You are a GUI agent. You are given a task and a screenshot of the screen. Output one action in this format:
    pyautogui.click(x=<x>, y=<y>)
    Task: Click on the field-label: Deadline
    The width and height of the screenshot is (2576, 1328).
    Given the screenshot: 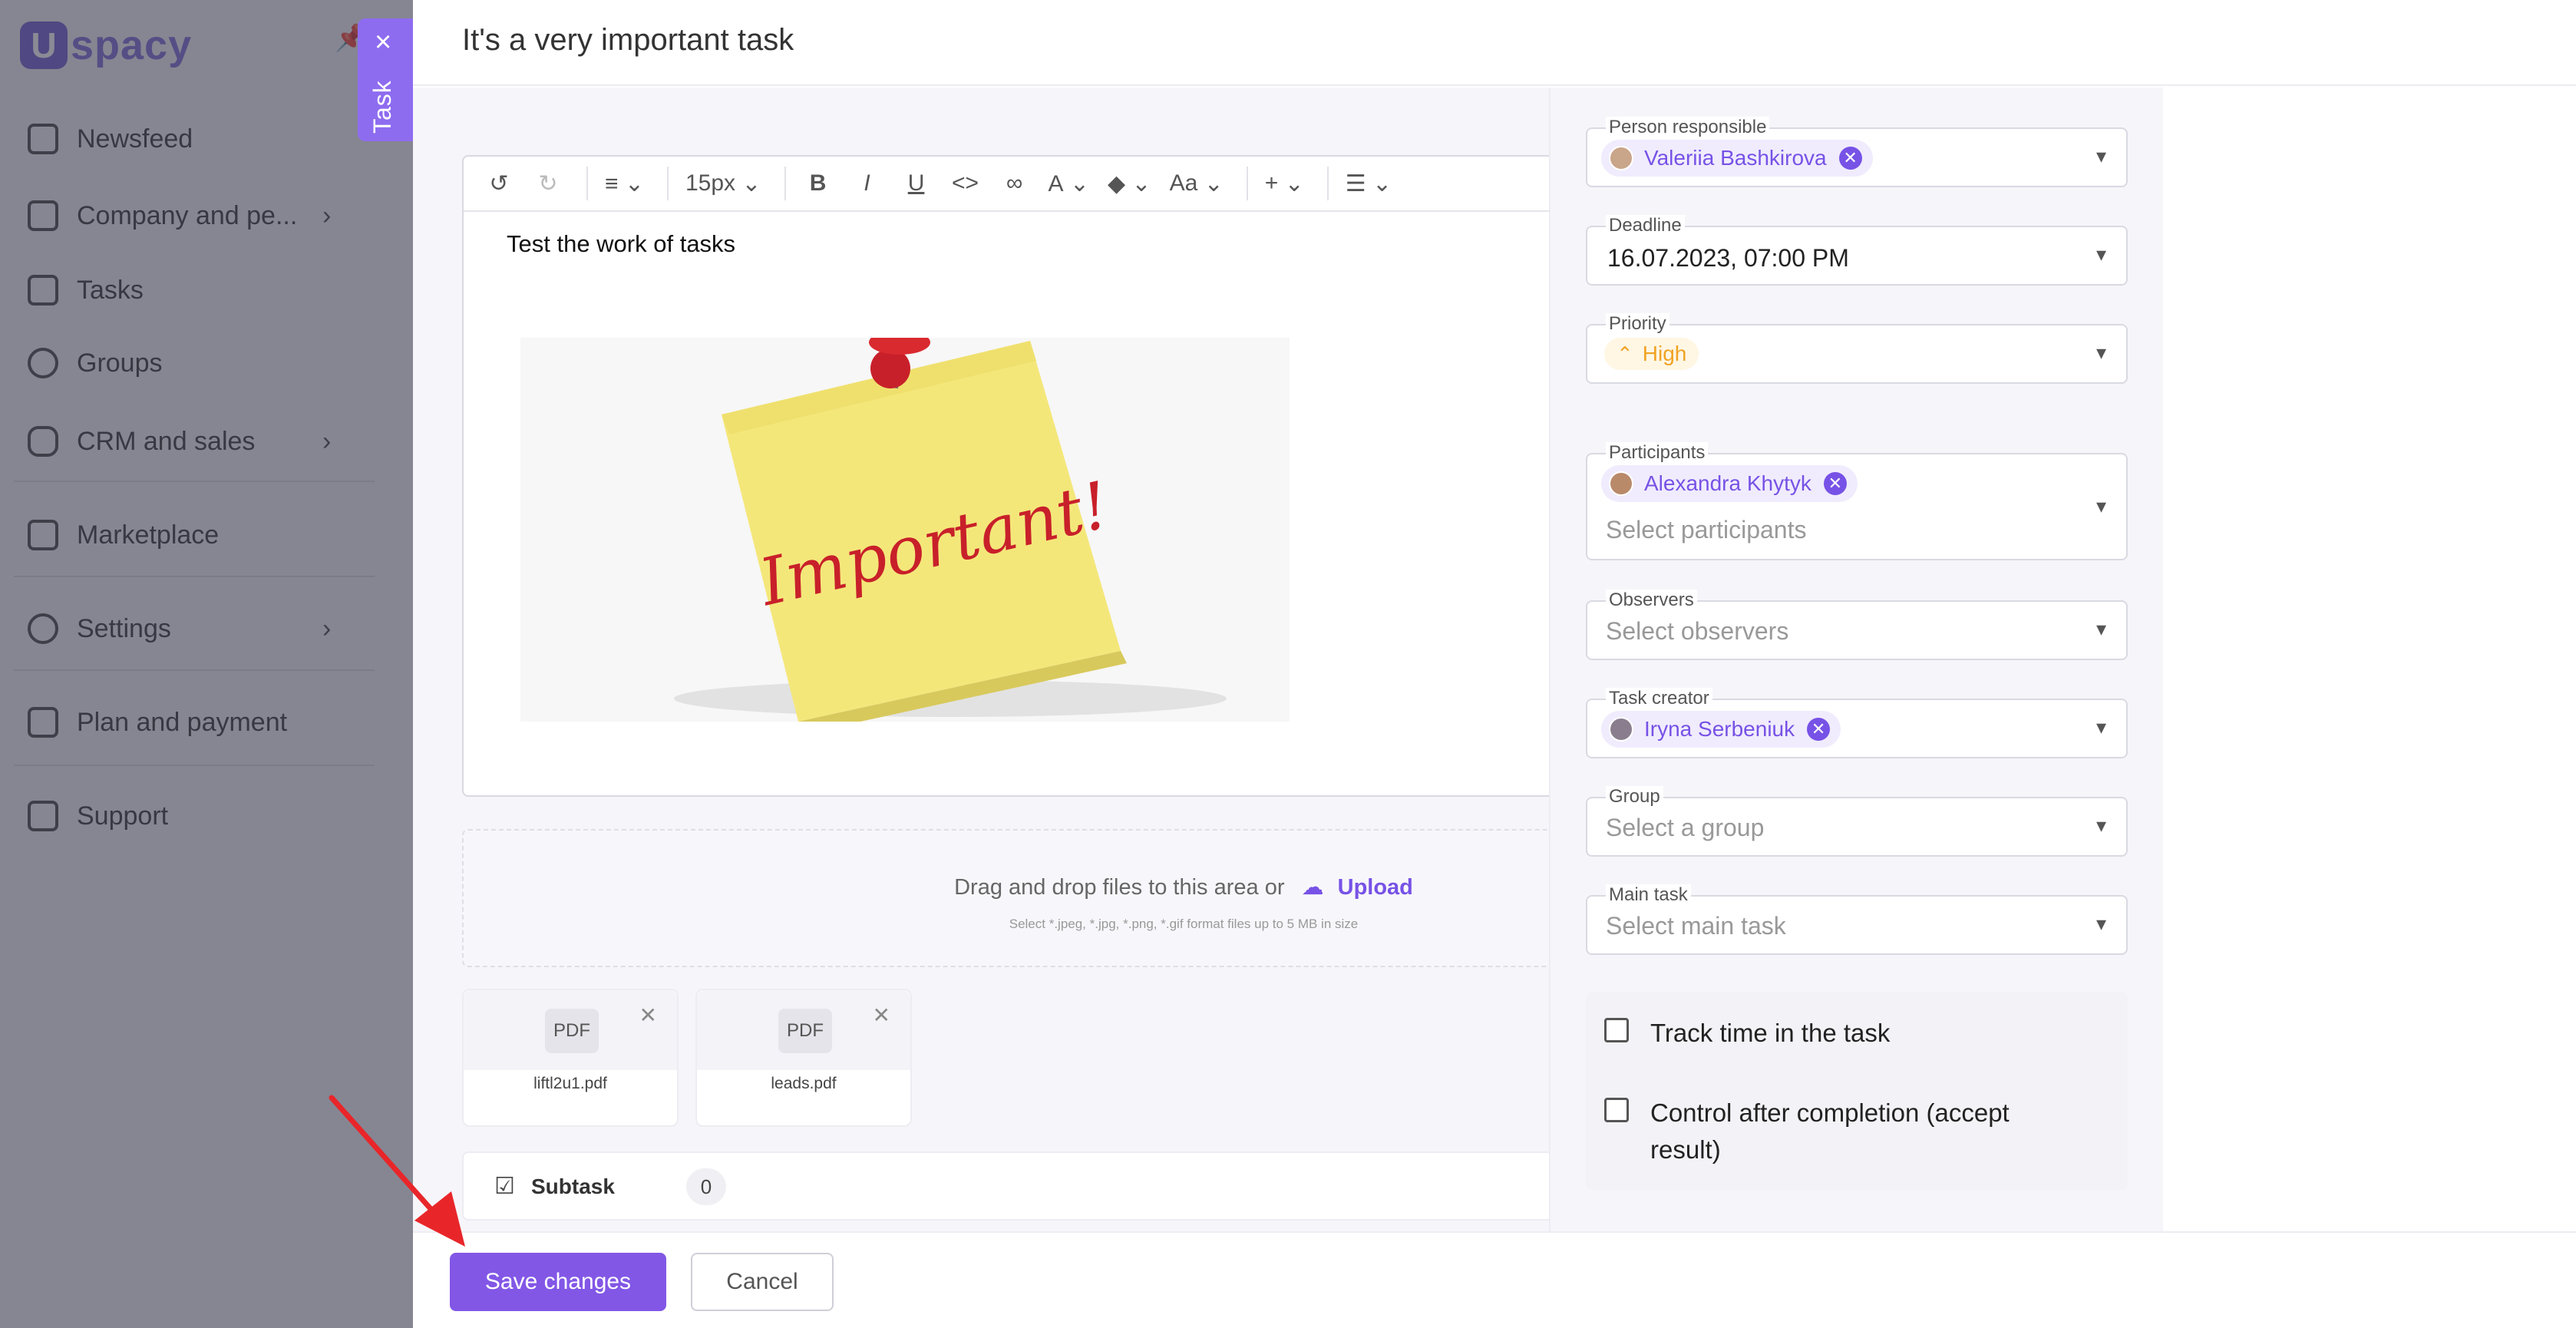 What is the action you would take?
    pyautogui.click(x=1645, y=225)
    